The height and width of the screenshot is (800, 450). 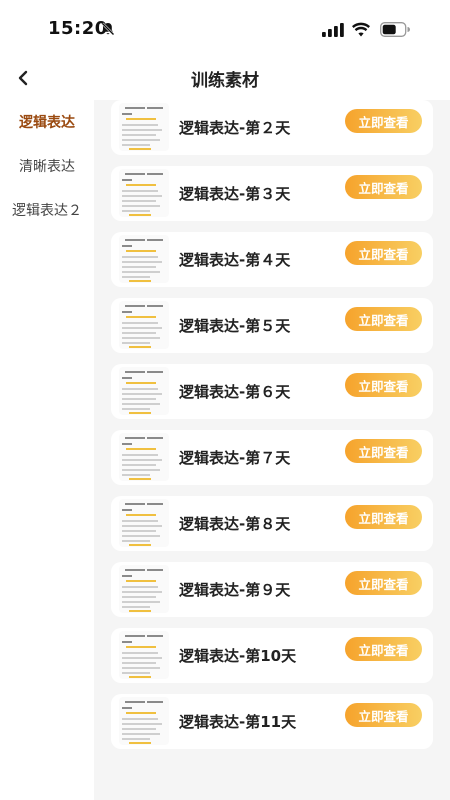 I want to click on page-title: 训练素材, so click(x=225, y=81).